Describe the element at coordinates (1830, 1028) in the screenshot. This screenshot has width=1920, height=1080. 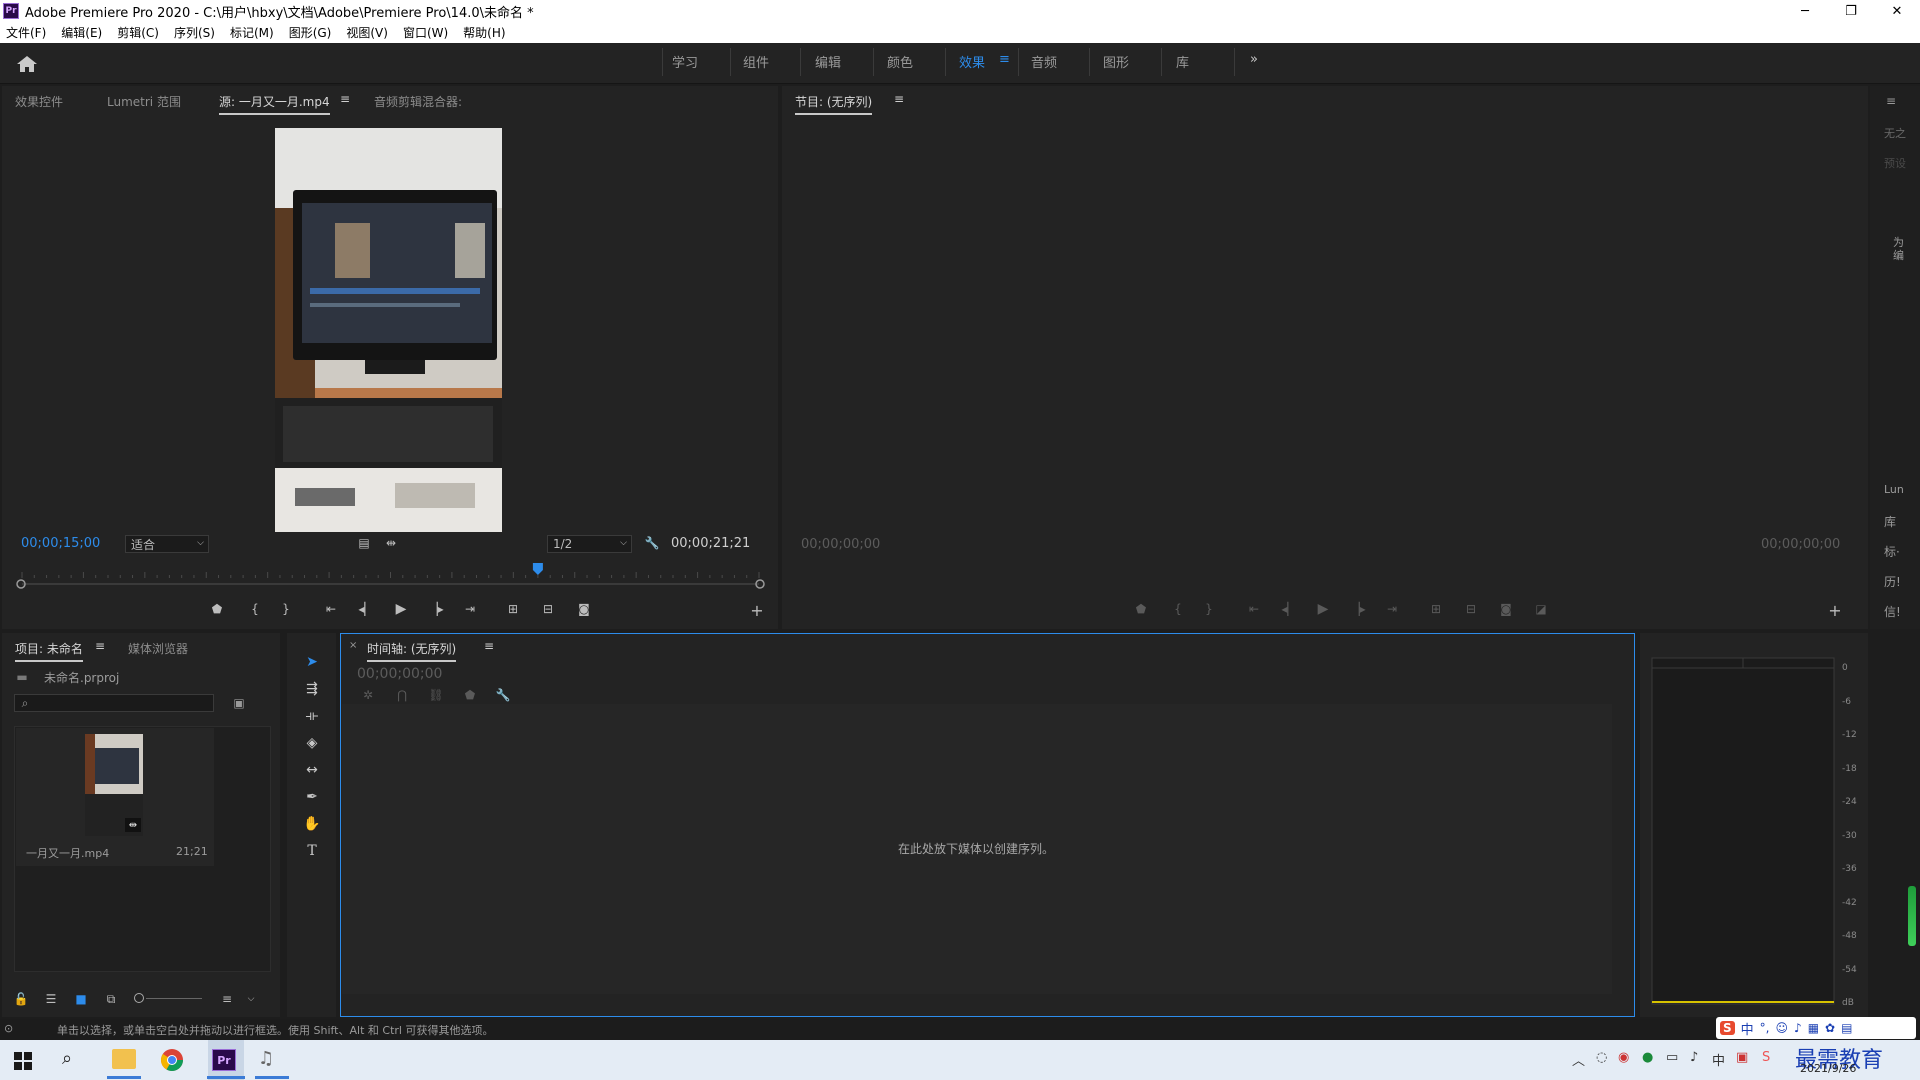
I see `skin-icon: ✿` at that location.